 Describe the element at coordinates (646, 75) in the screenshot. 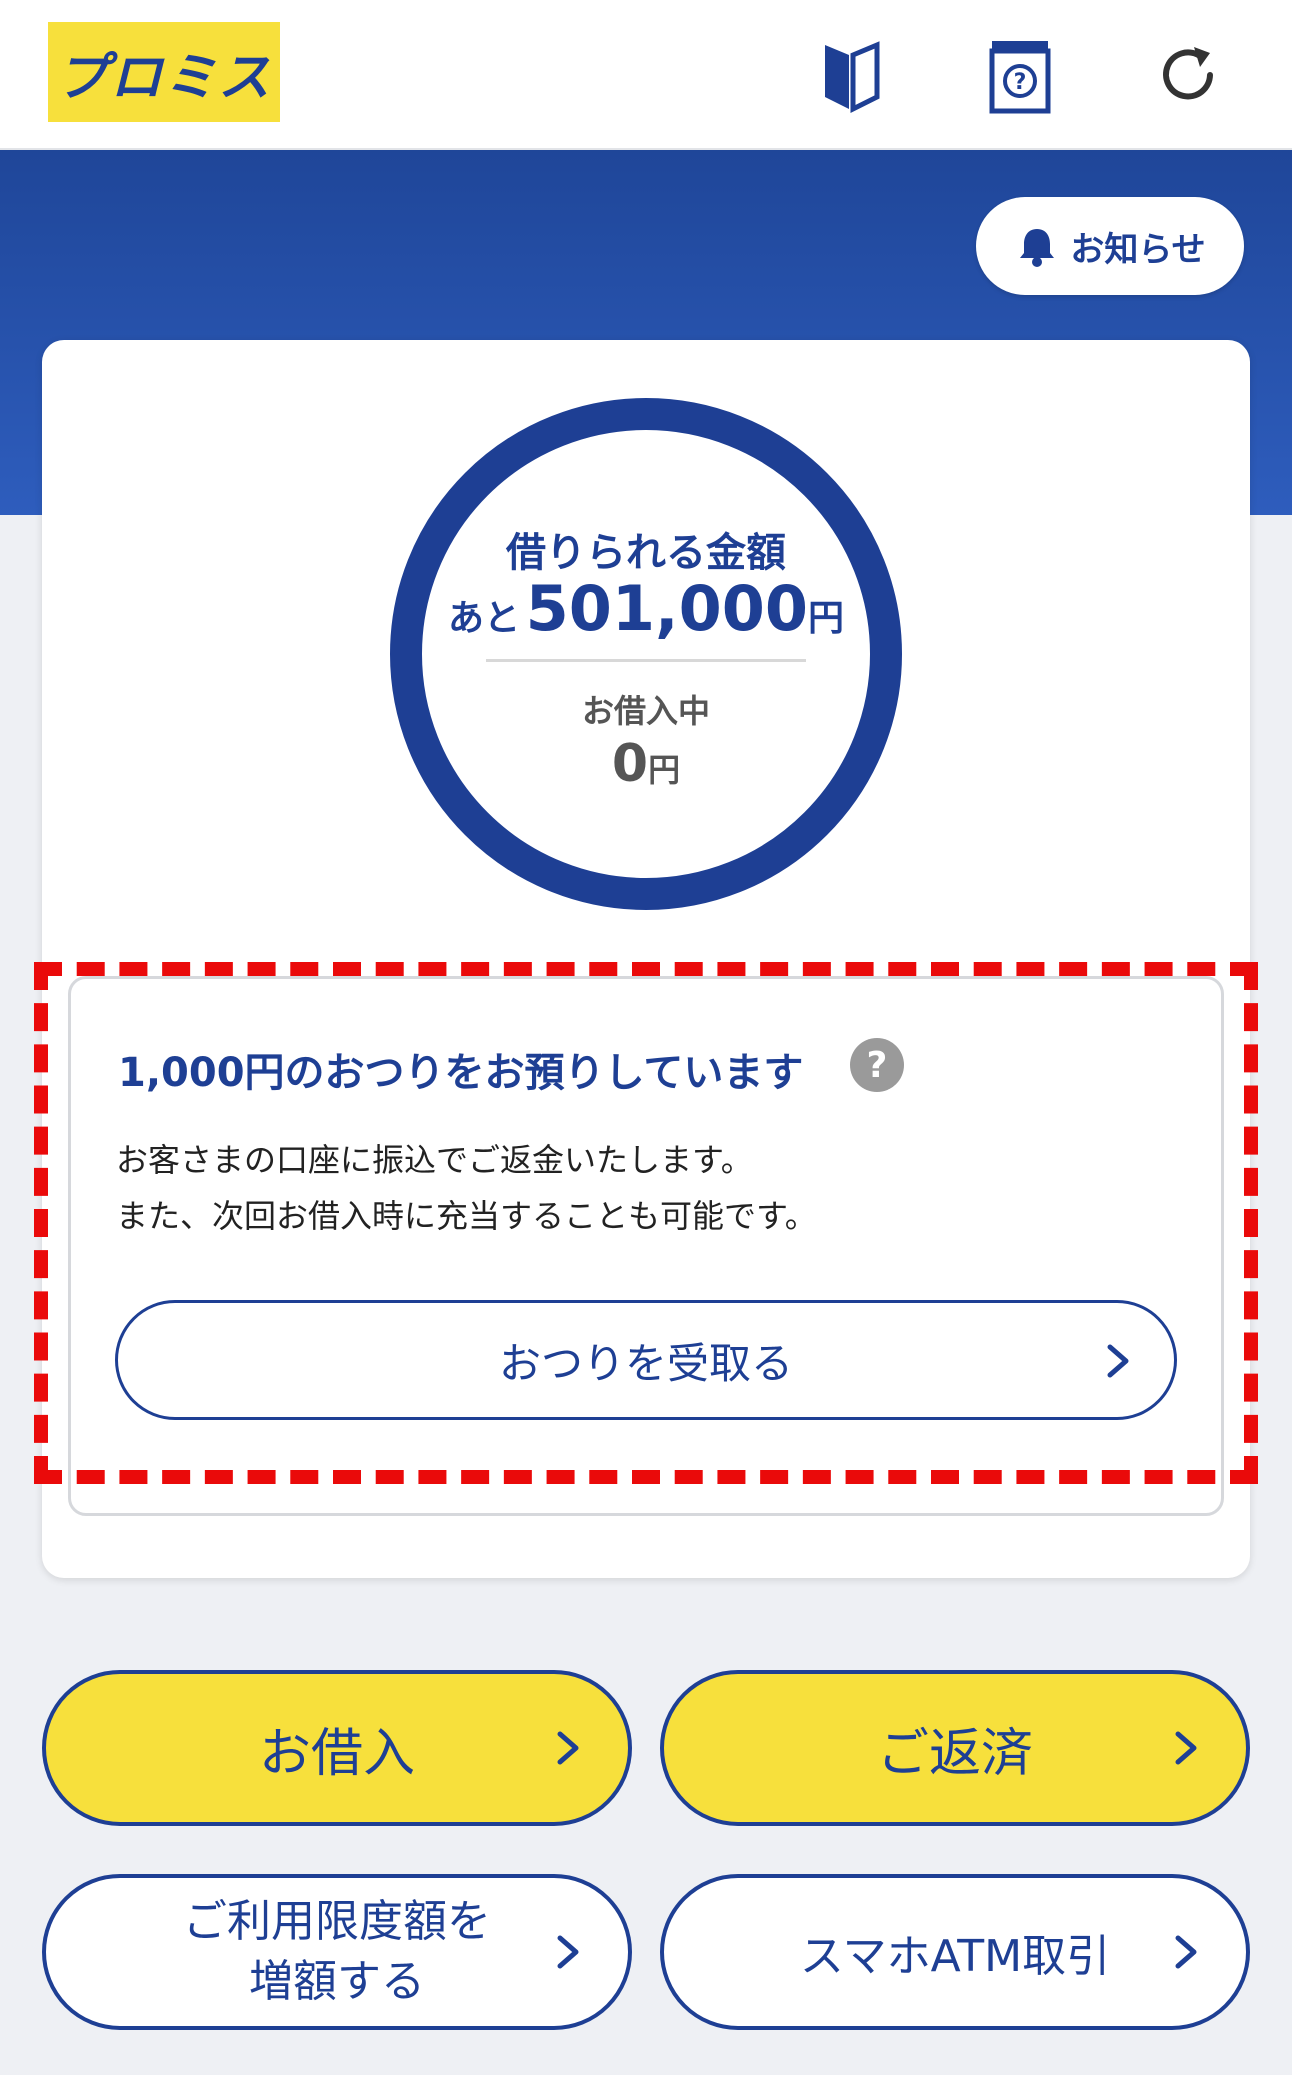

I see `app-header: プロミス ?` at that location.